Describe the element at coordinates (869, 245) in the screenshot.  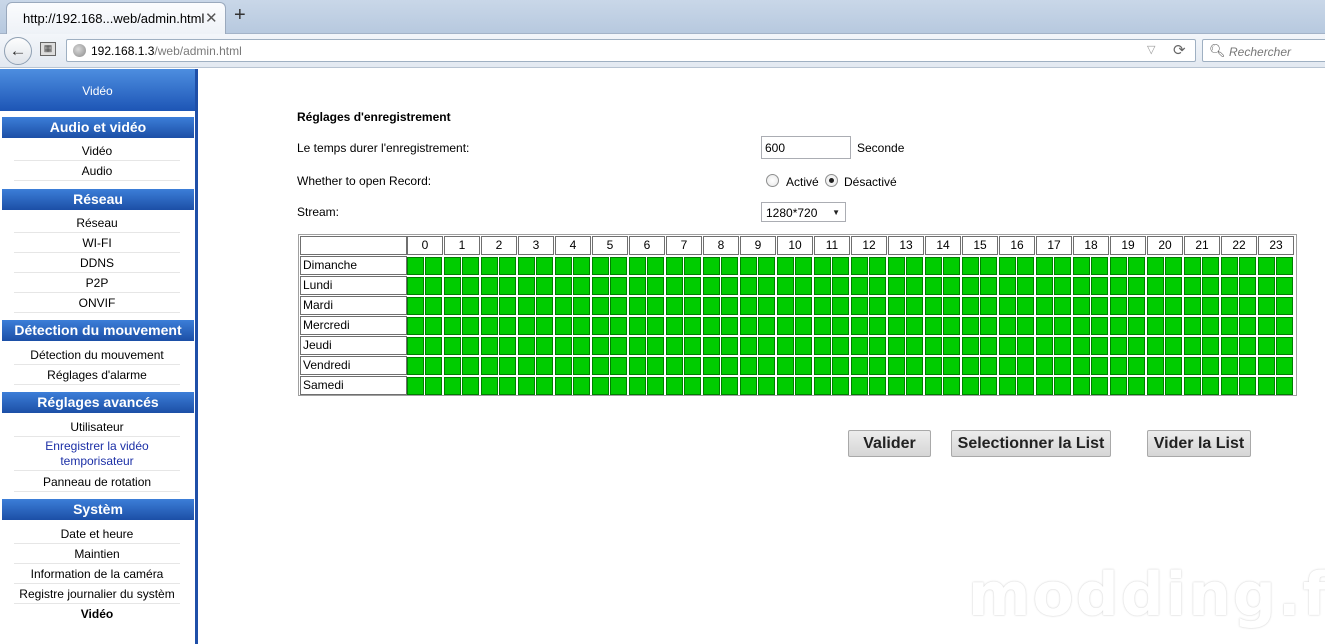
I see `hour-header-12: 12` at that location.